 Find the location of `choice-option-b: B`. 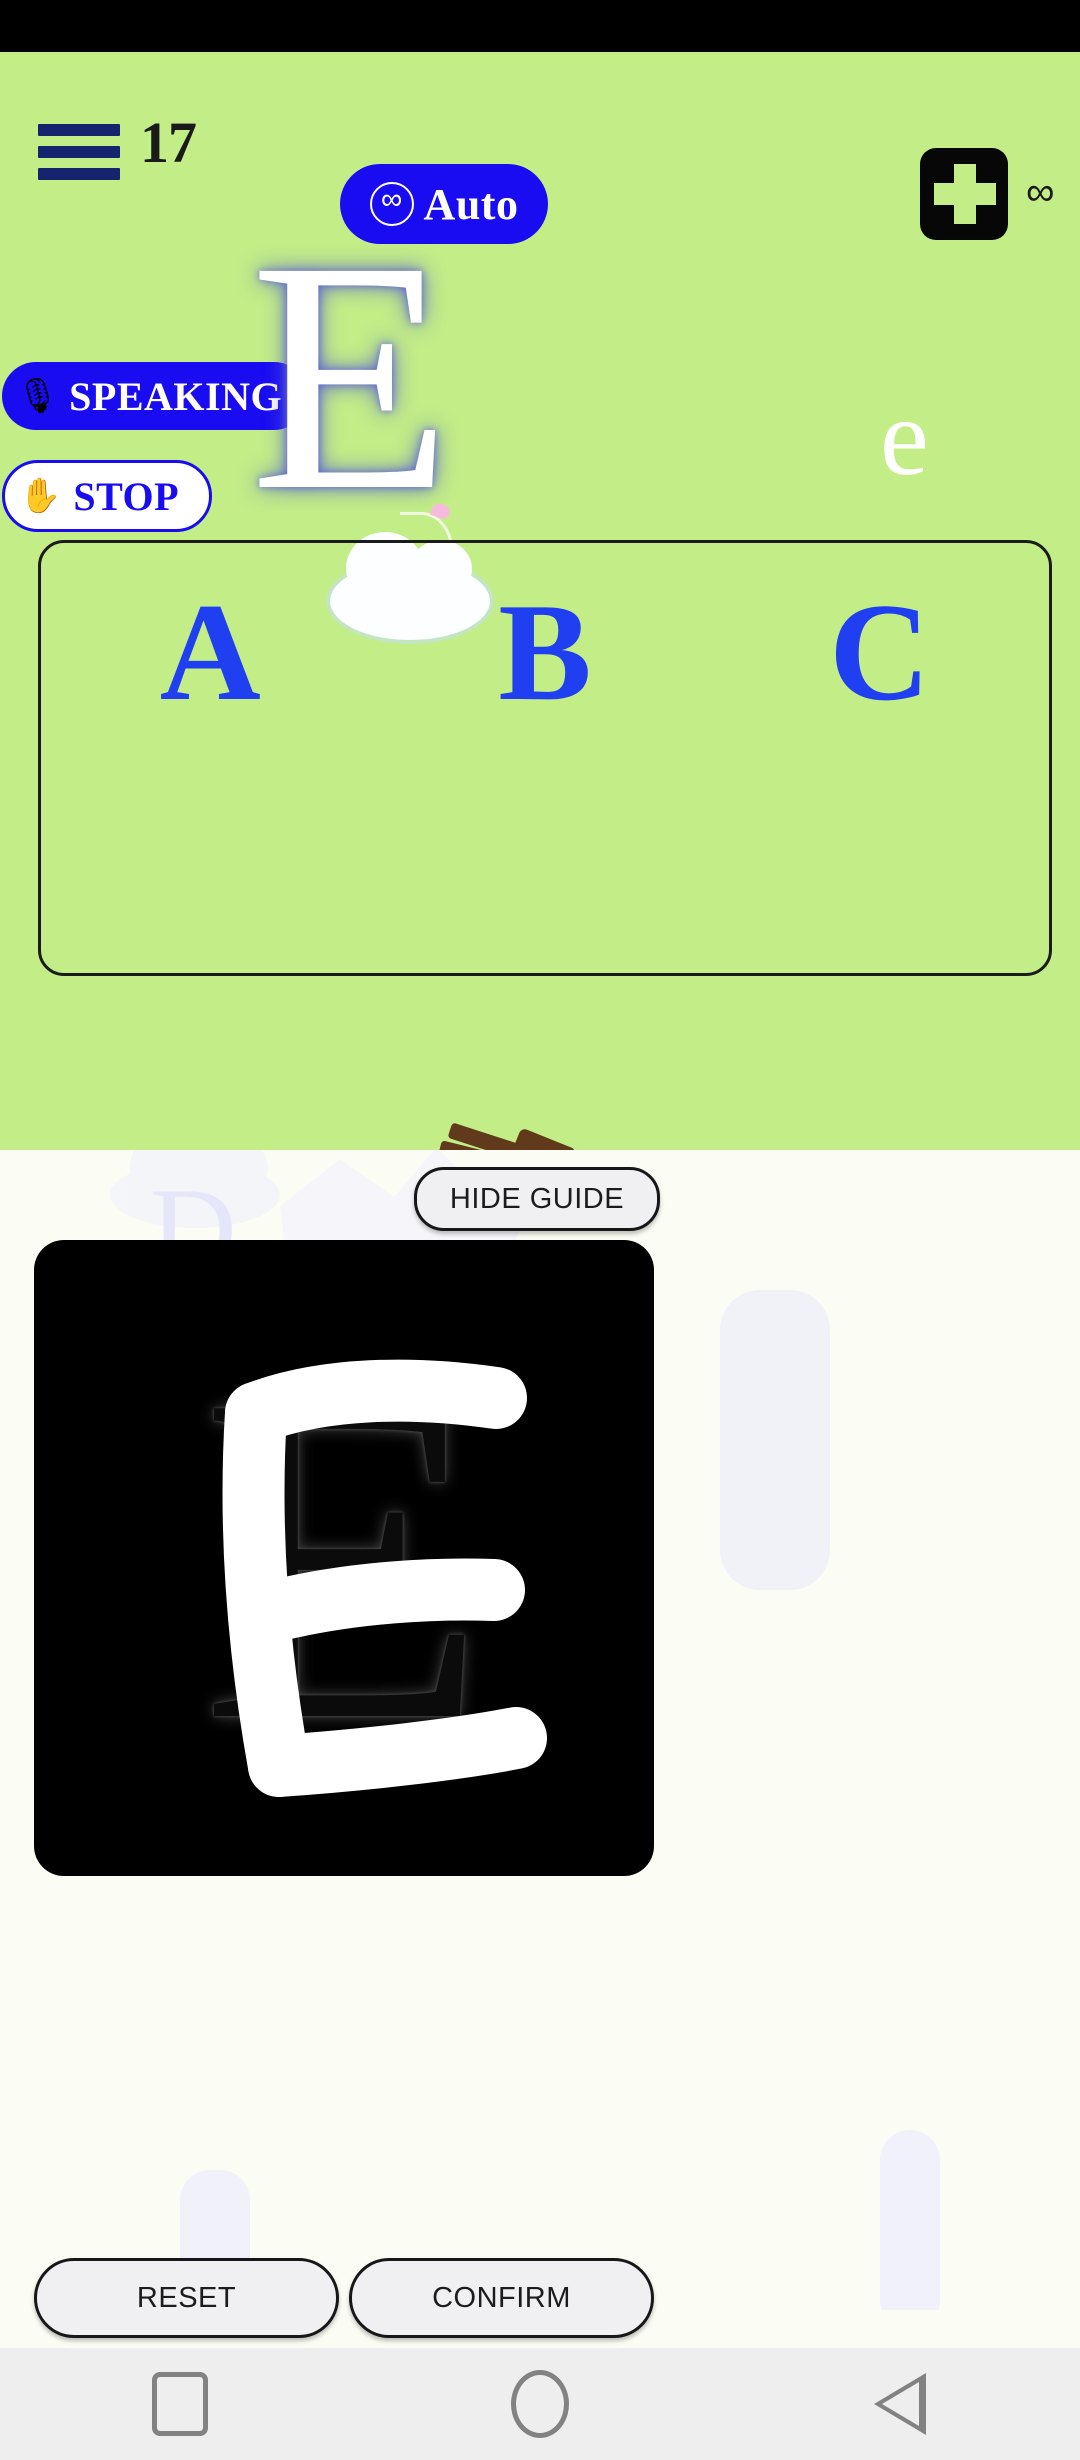

choice-option-b: B is located at coordinates (544, 653).